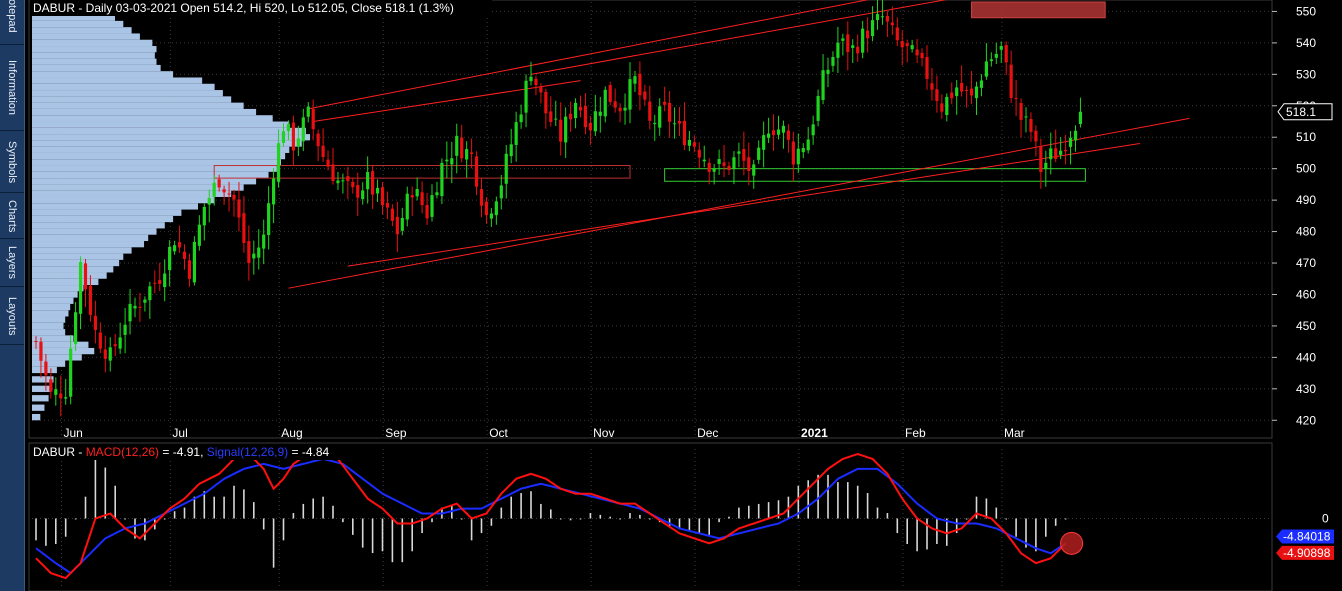 The width and height of the screenshot is (1342, 591). I want to click on price-tick-label: 470, so click(1306, 263).